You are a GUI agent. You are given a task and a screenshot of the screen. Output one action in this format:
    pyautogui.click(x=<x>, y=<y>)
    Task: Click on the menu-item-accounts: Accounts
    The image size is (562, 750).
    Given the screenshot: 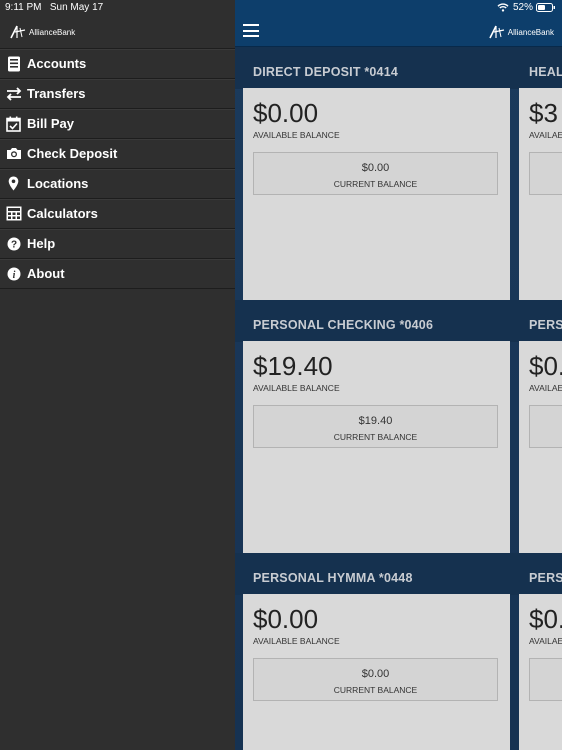 What is the action you would take?
    pyautogui.click(x=117, y=64)
    